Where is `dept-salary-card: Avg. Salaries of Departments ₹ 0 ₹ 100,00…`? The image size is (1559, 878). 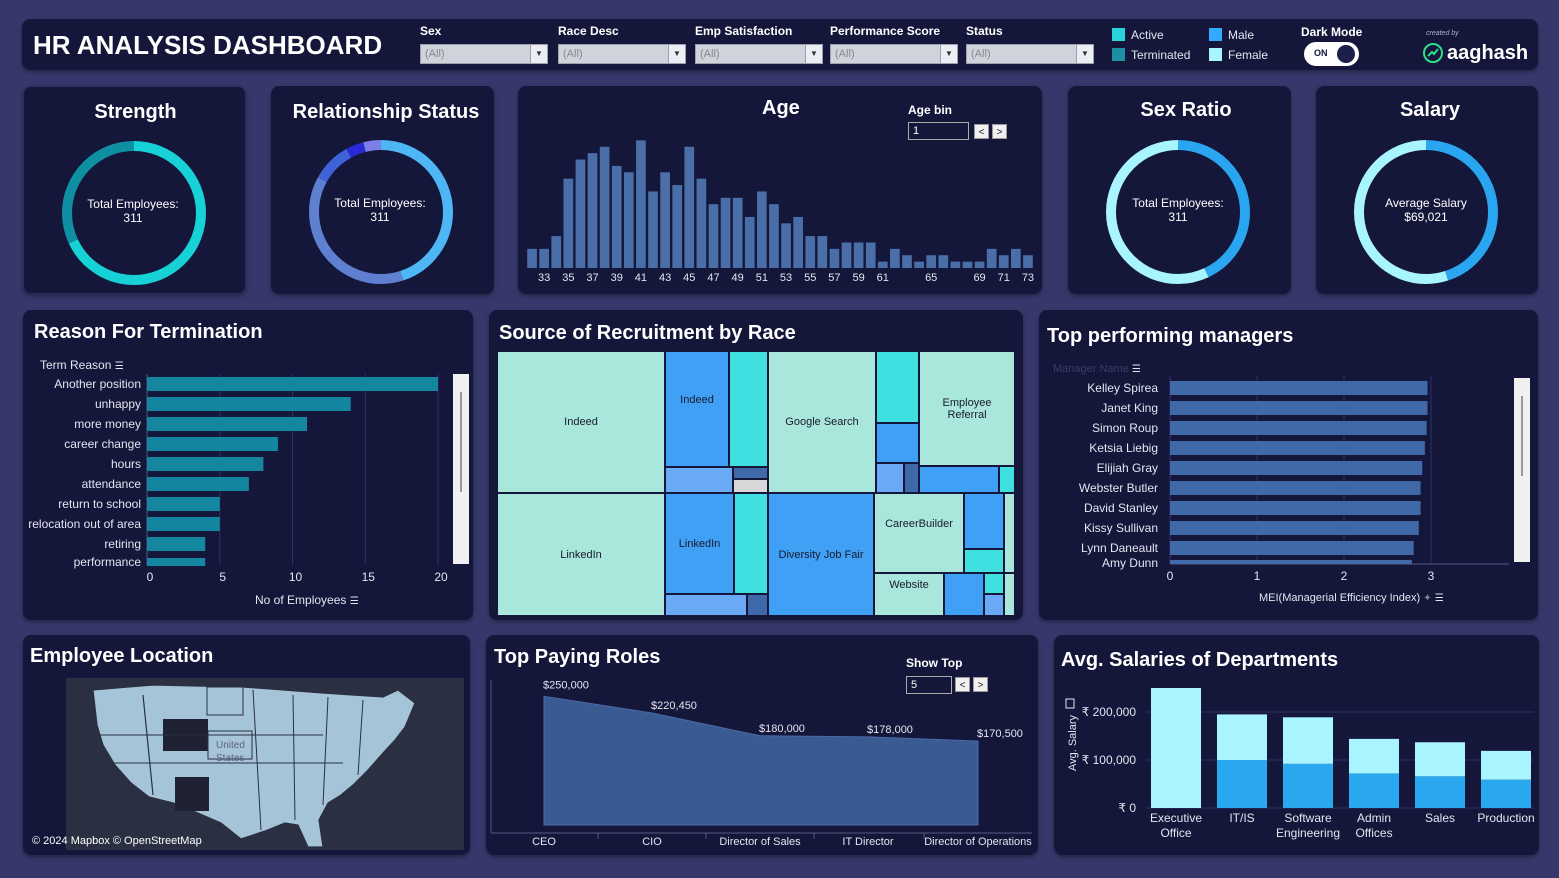
dept-salary-card: Avg. Salaries of Departments ₹ 0 ₹ 100,00… is located at coordinates (1296, 745).